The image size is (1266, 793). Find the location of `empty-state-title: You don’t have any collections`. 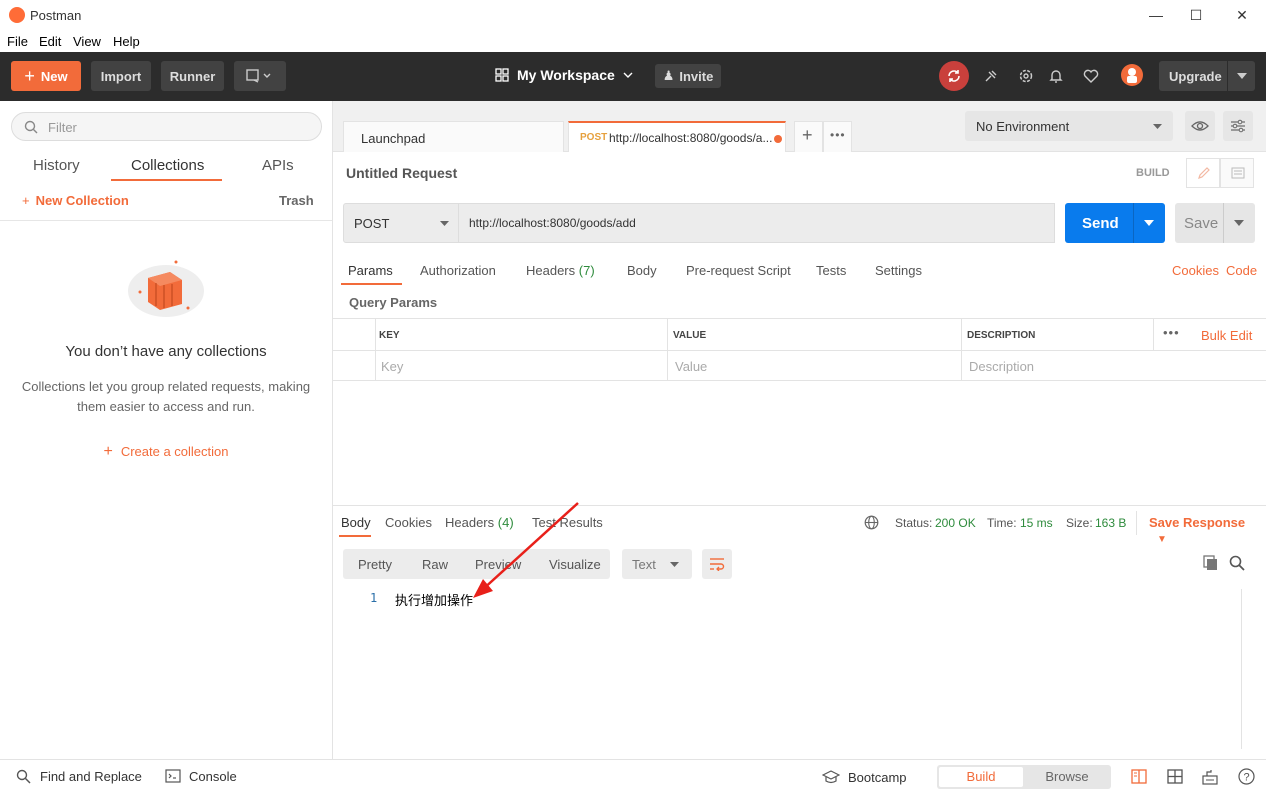

empty-state-title: You don’t have any collections is located at coordinates (166, 351).